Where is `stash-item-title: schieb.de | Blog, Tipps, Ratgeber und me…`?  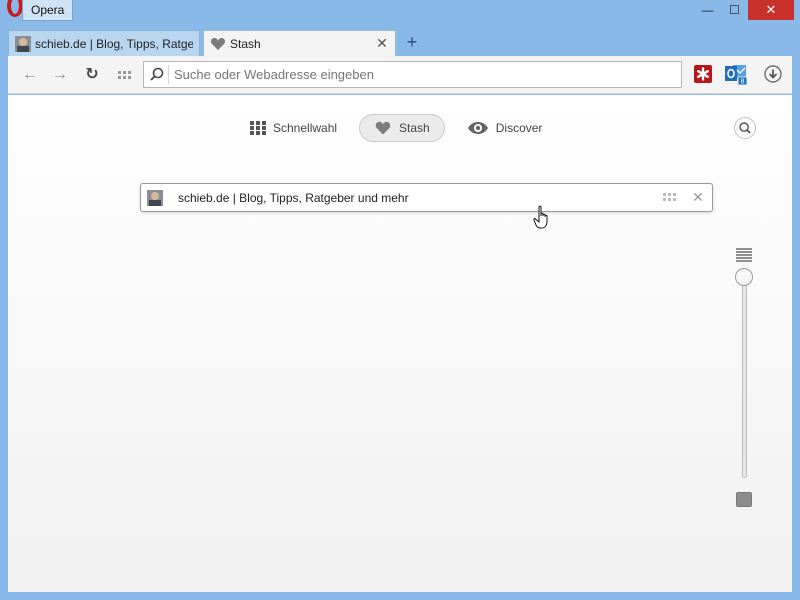 stash-item-title: schieb.de | Blog, Tipps, Ratgeber und me… is located at coordinates (293, 198).